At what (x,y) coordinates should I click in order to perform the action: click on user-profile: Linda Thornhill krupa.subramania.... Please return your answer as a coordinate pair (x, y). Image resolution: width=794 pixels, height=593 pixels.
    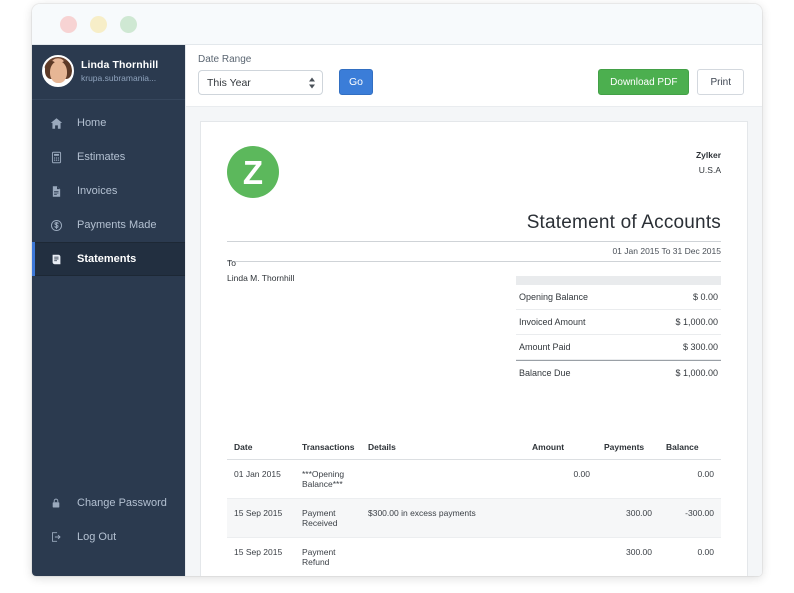
    Looking at the image, I should click on (108, 72).